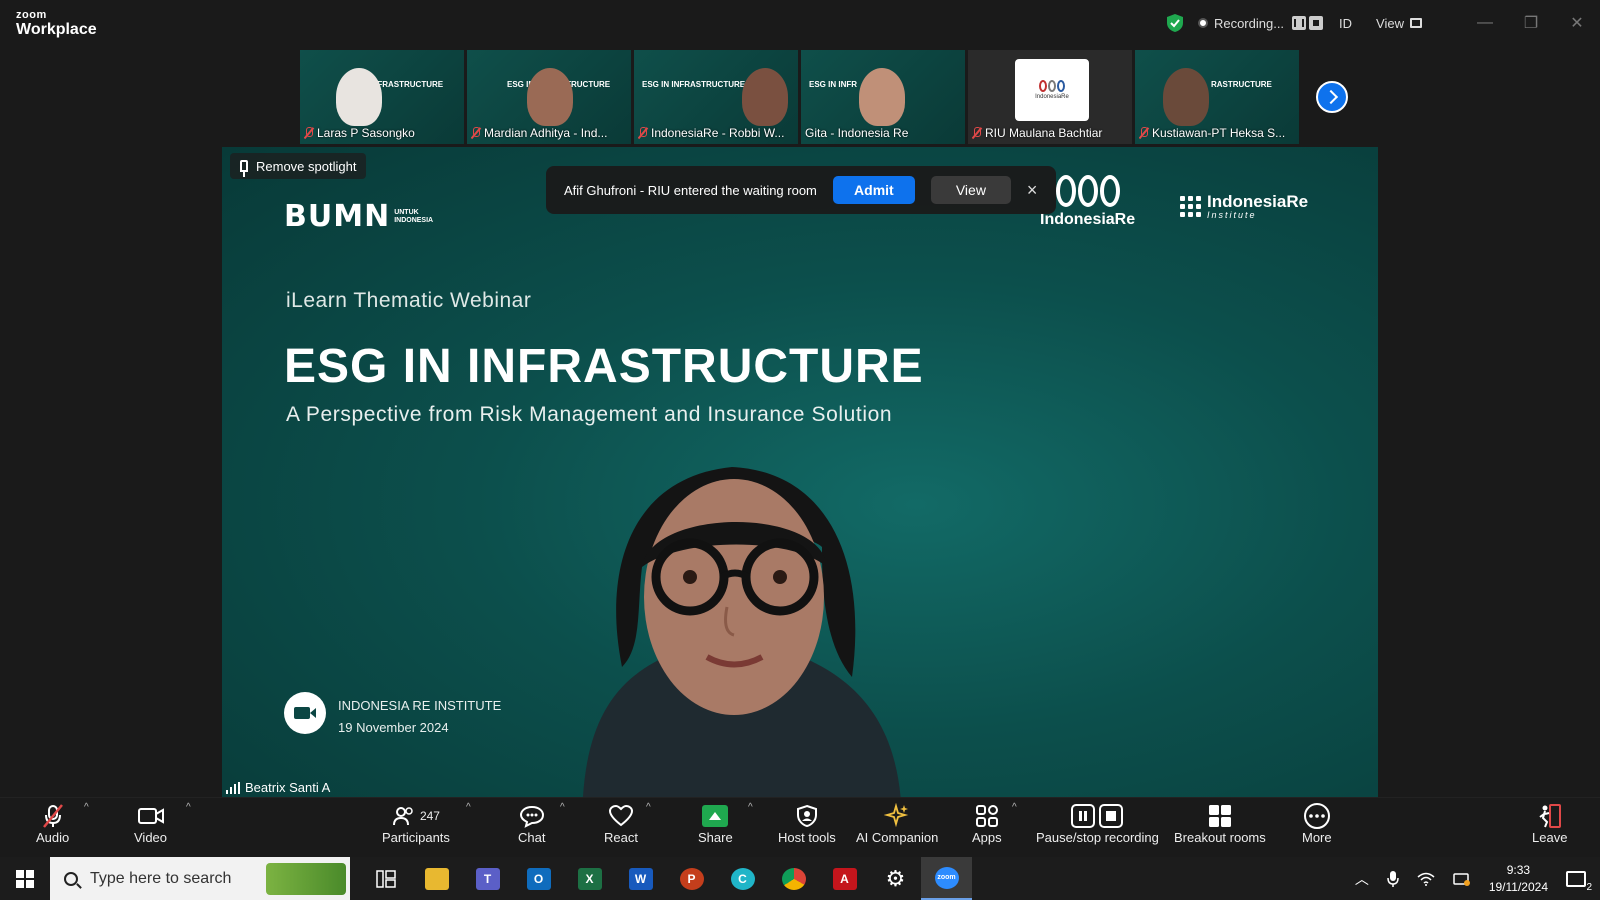 This screenshot has height=900, width=1600. I want to click on react-button: React, so click(621, 823).